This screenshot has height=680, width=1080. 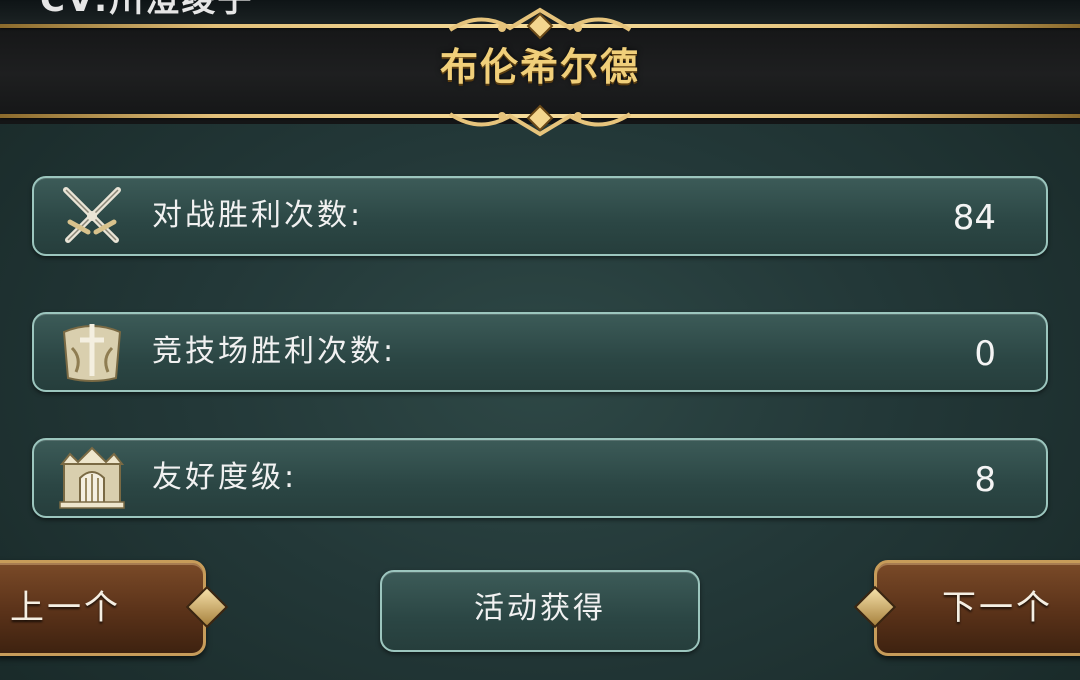 What do you see at coordinates (92, 215) in the screenshot?
I see `crossed-swords-icon` at bounding box center [92, 215].